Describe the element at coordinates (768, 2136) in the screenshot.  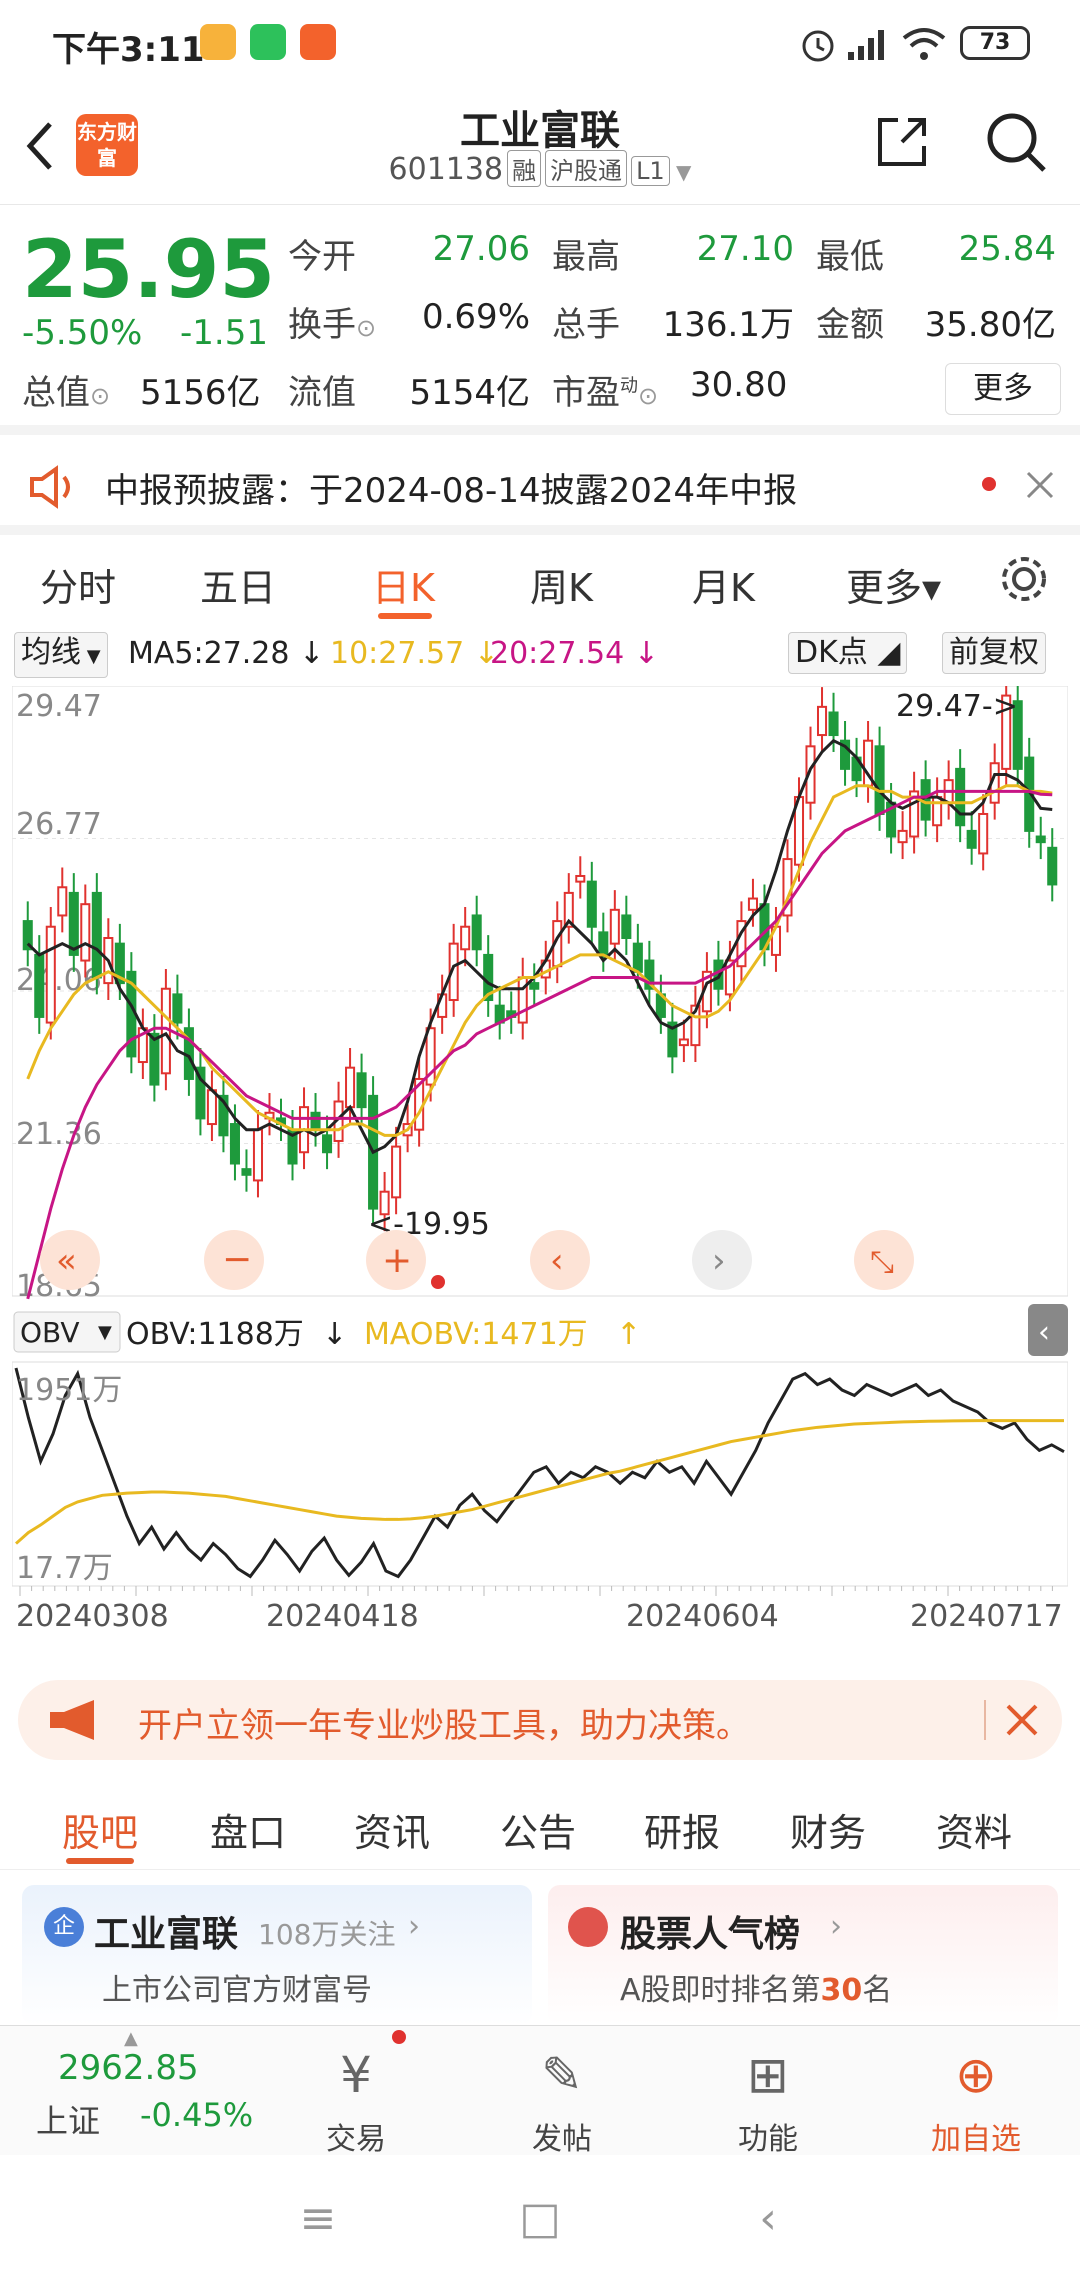
I see `nav-functions: 功能` at that location.